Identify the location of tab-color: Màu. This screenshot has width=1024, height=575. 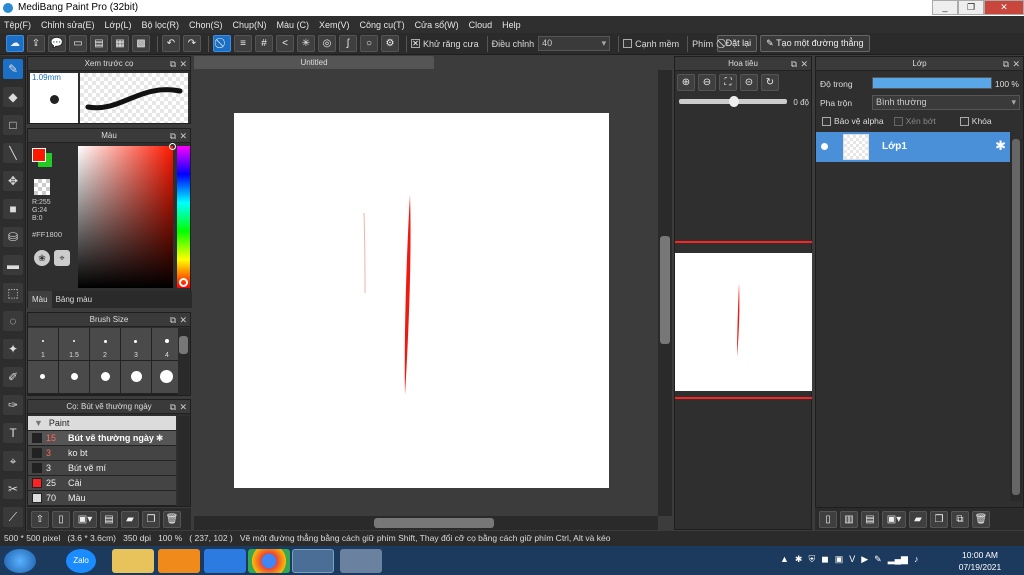
(40, 299).